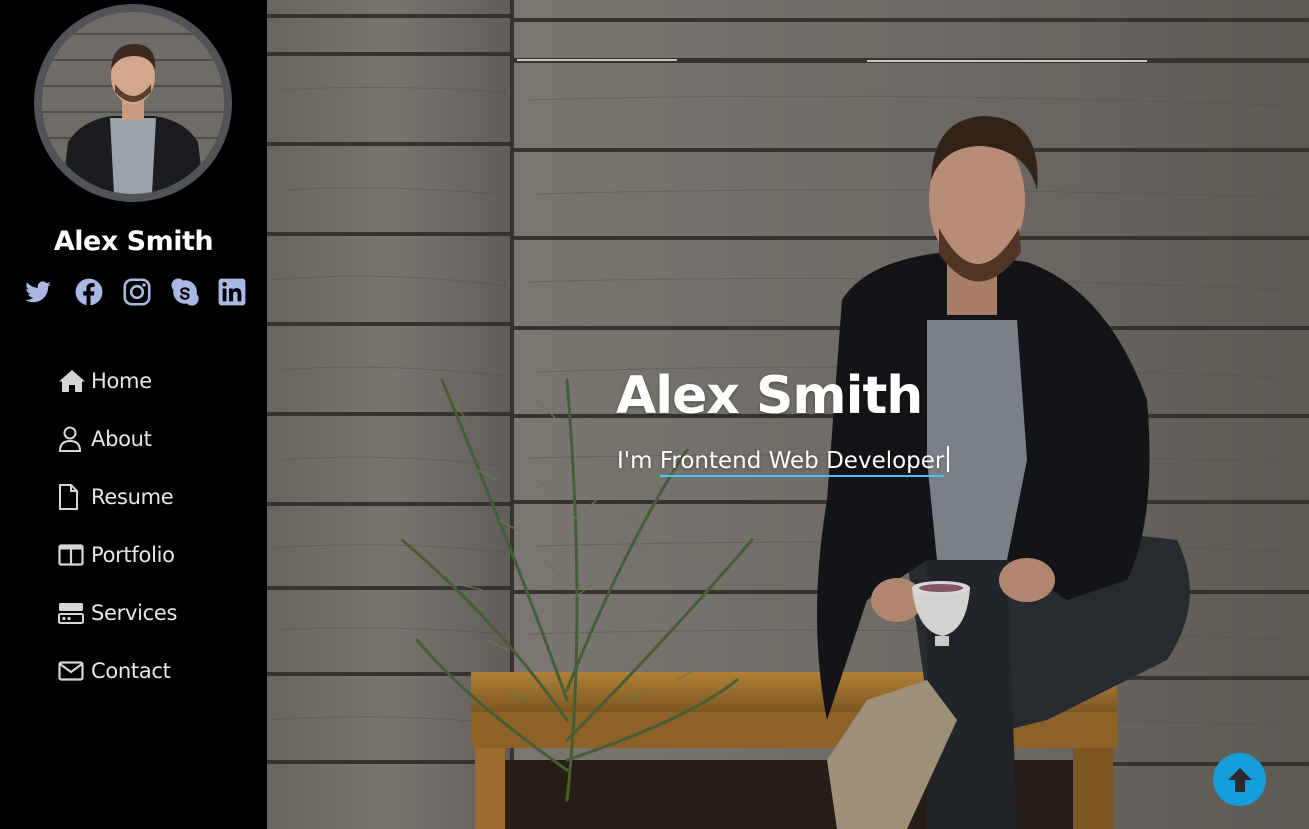 The image size is (1309, 829). What do you see at coordinates (73, 671) in the screenshot?
I see `envelope-icon` at bounding box center [73, 671].